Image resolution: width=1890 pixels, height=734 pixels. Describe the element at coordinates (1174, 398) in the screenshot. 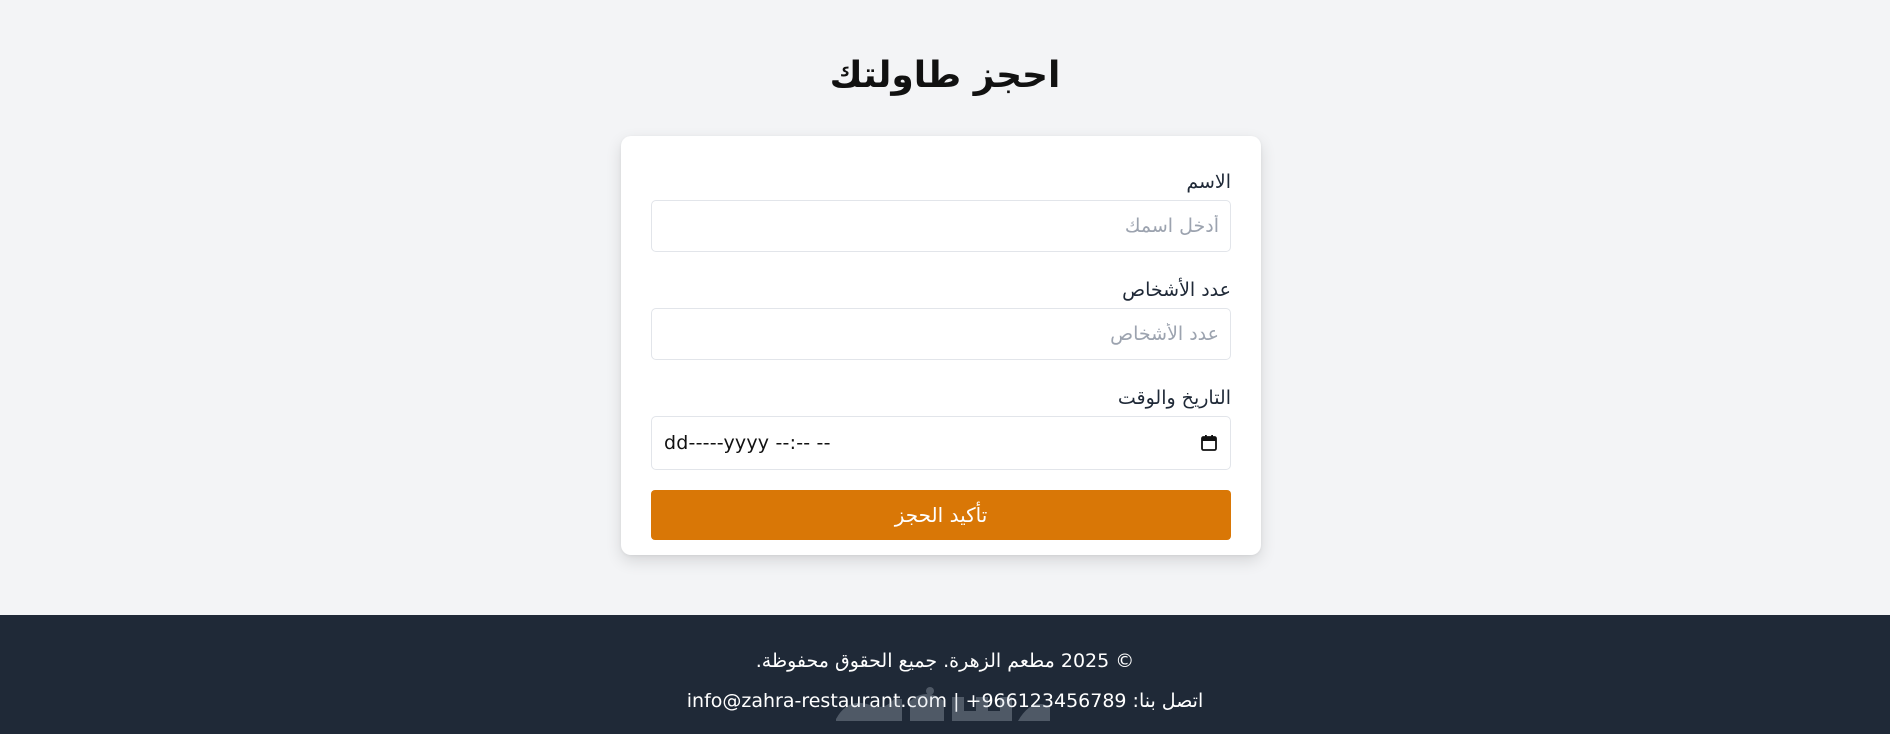

I see `datetime-label: التاريخ والوقت` at that location.